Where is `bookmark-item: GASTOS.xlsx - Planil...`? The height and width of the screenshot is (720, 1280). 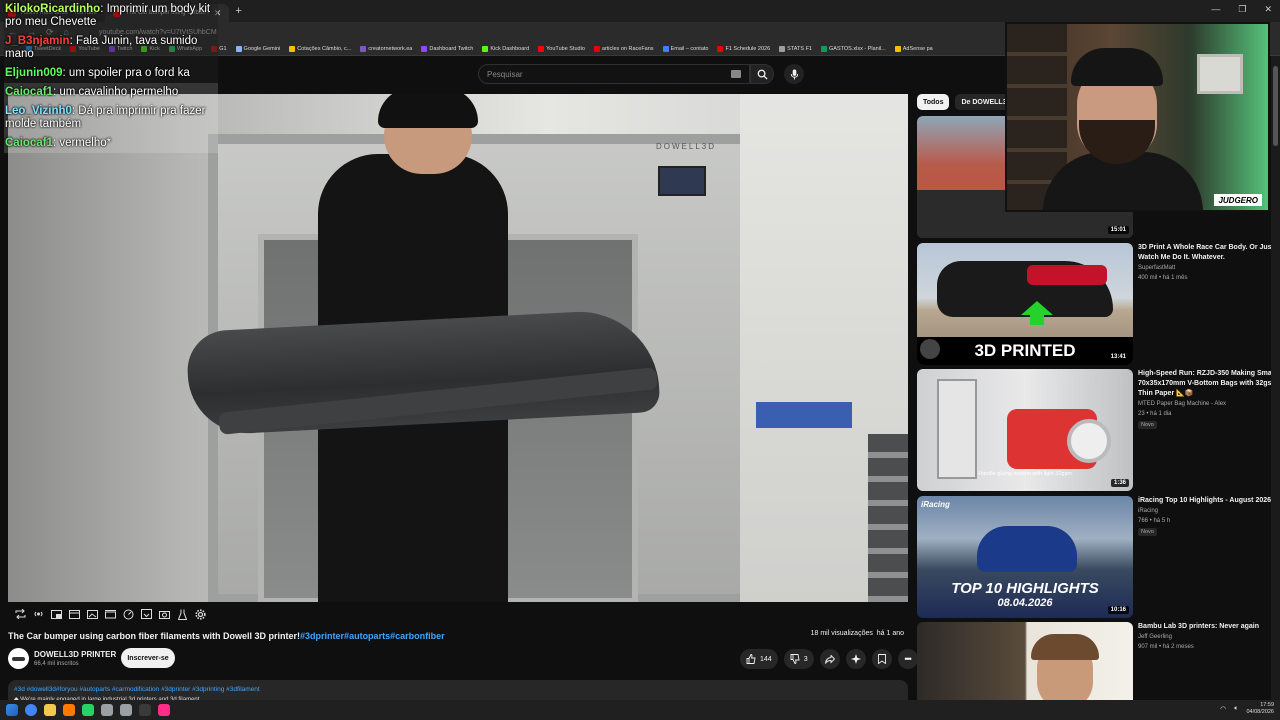
bookmark-item: GASTOS.xlsx - Planil... is located at coordinates (853, 48).